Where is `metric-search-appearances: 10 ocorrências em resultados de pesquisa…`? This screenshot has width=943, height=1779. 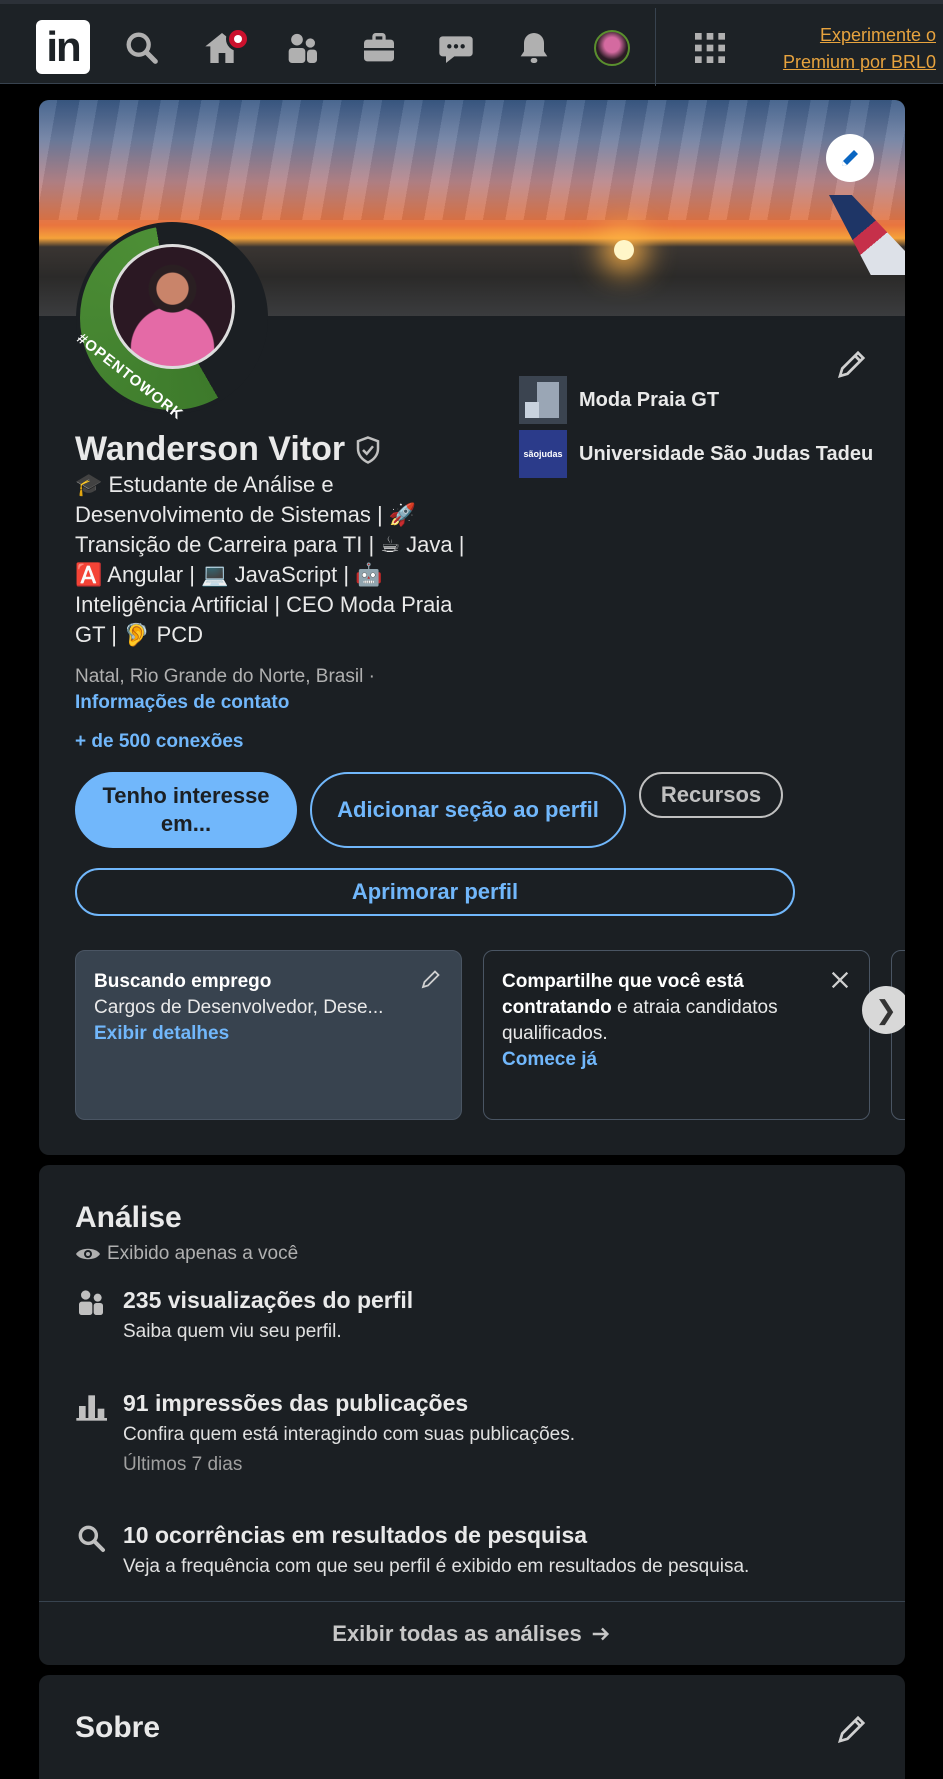 metric-search-appearances: 10 ocorrências em resultados de pesquisa… is located at coordinates (475, 1557).